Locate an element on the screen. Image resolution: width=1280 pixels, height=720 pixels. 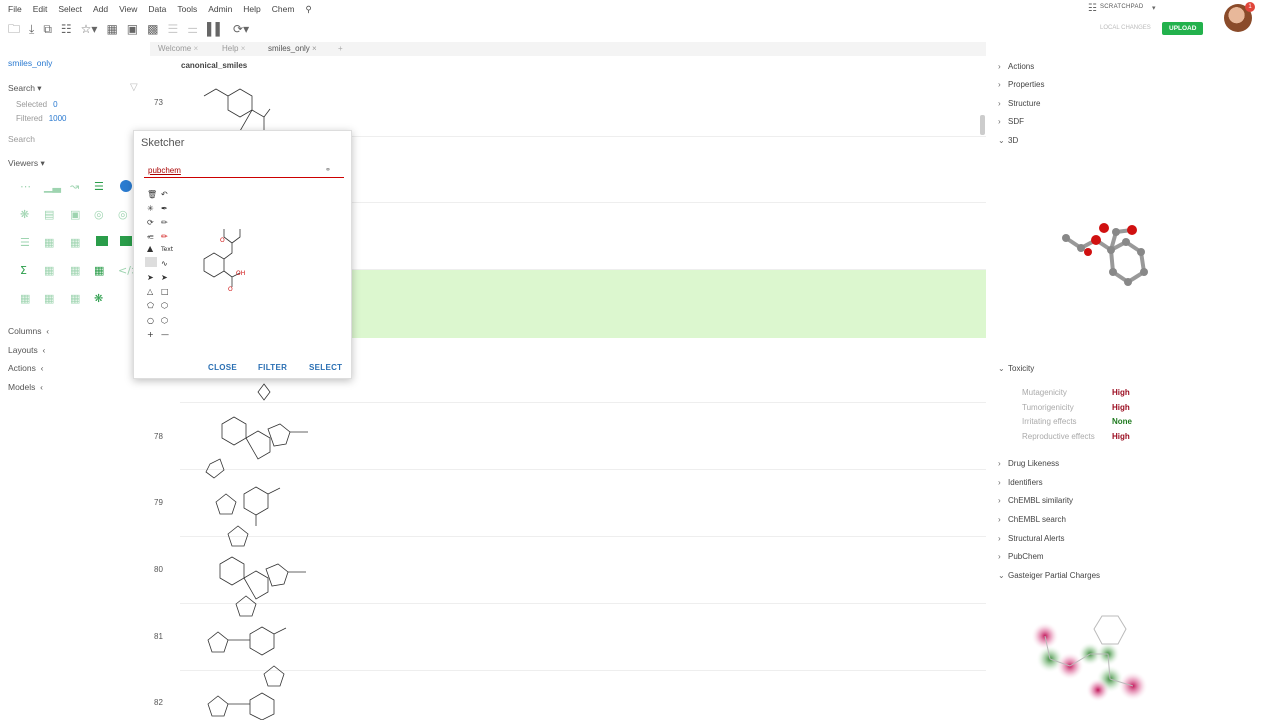
align-icon: ☰ is located at coordinates (172, 29).